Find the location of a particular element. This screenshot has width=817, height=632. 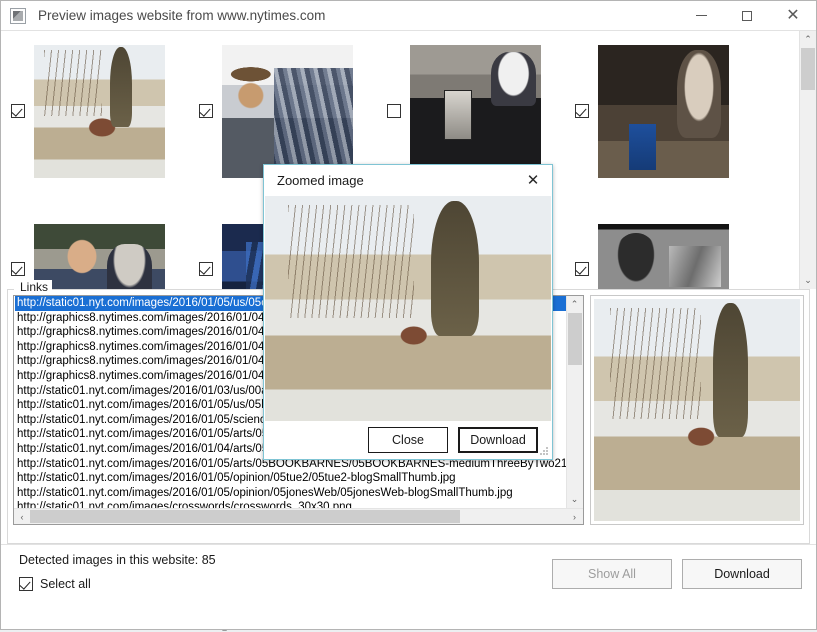

select-all-checkbox is located at coordinates (26, 584).